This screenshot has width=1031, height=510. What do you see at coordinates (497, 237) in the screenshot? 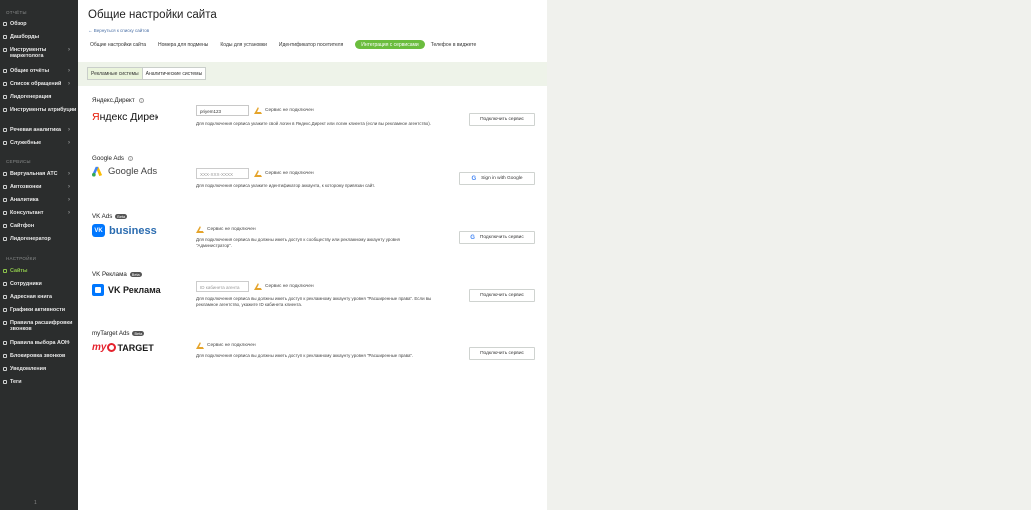
I see `vkads-connect-button: G Подключить сервис` at bounding box center [497, 237].